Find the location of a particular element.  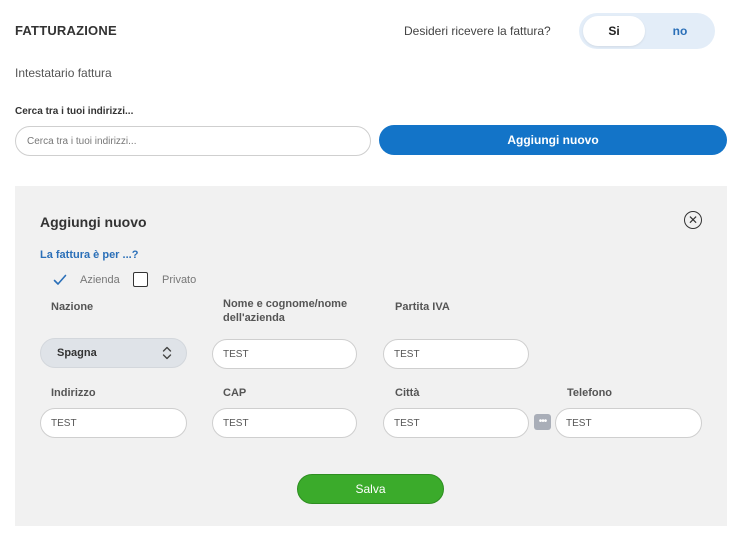

panel-title: Aggiungi nuovo is located at coordinates (93, 222).